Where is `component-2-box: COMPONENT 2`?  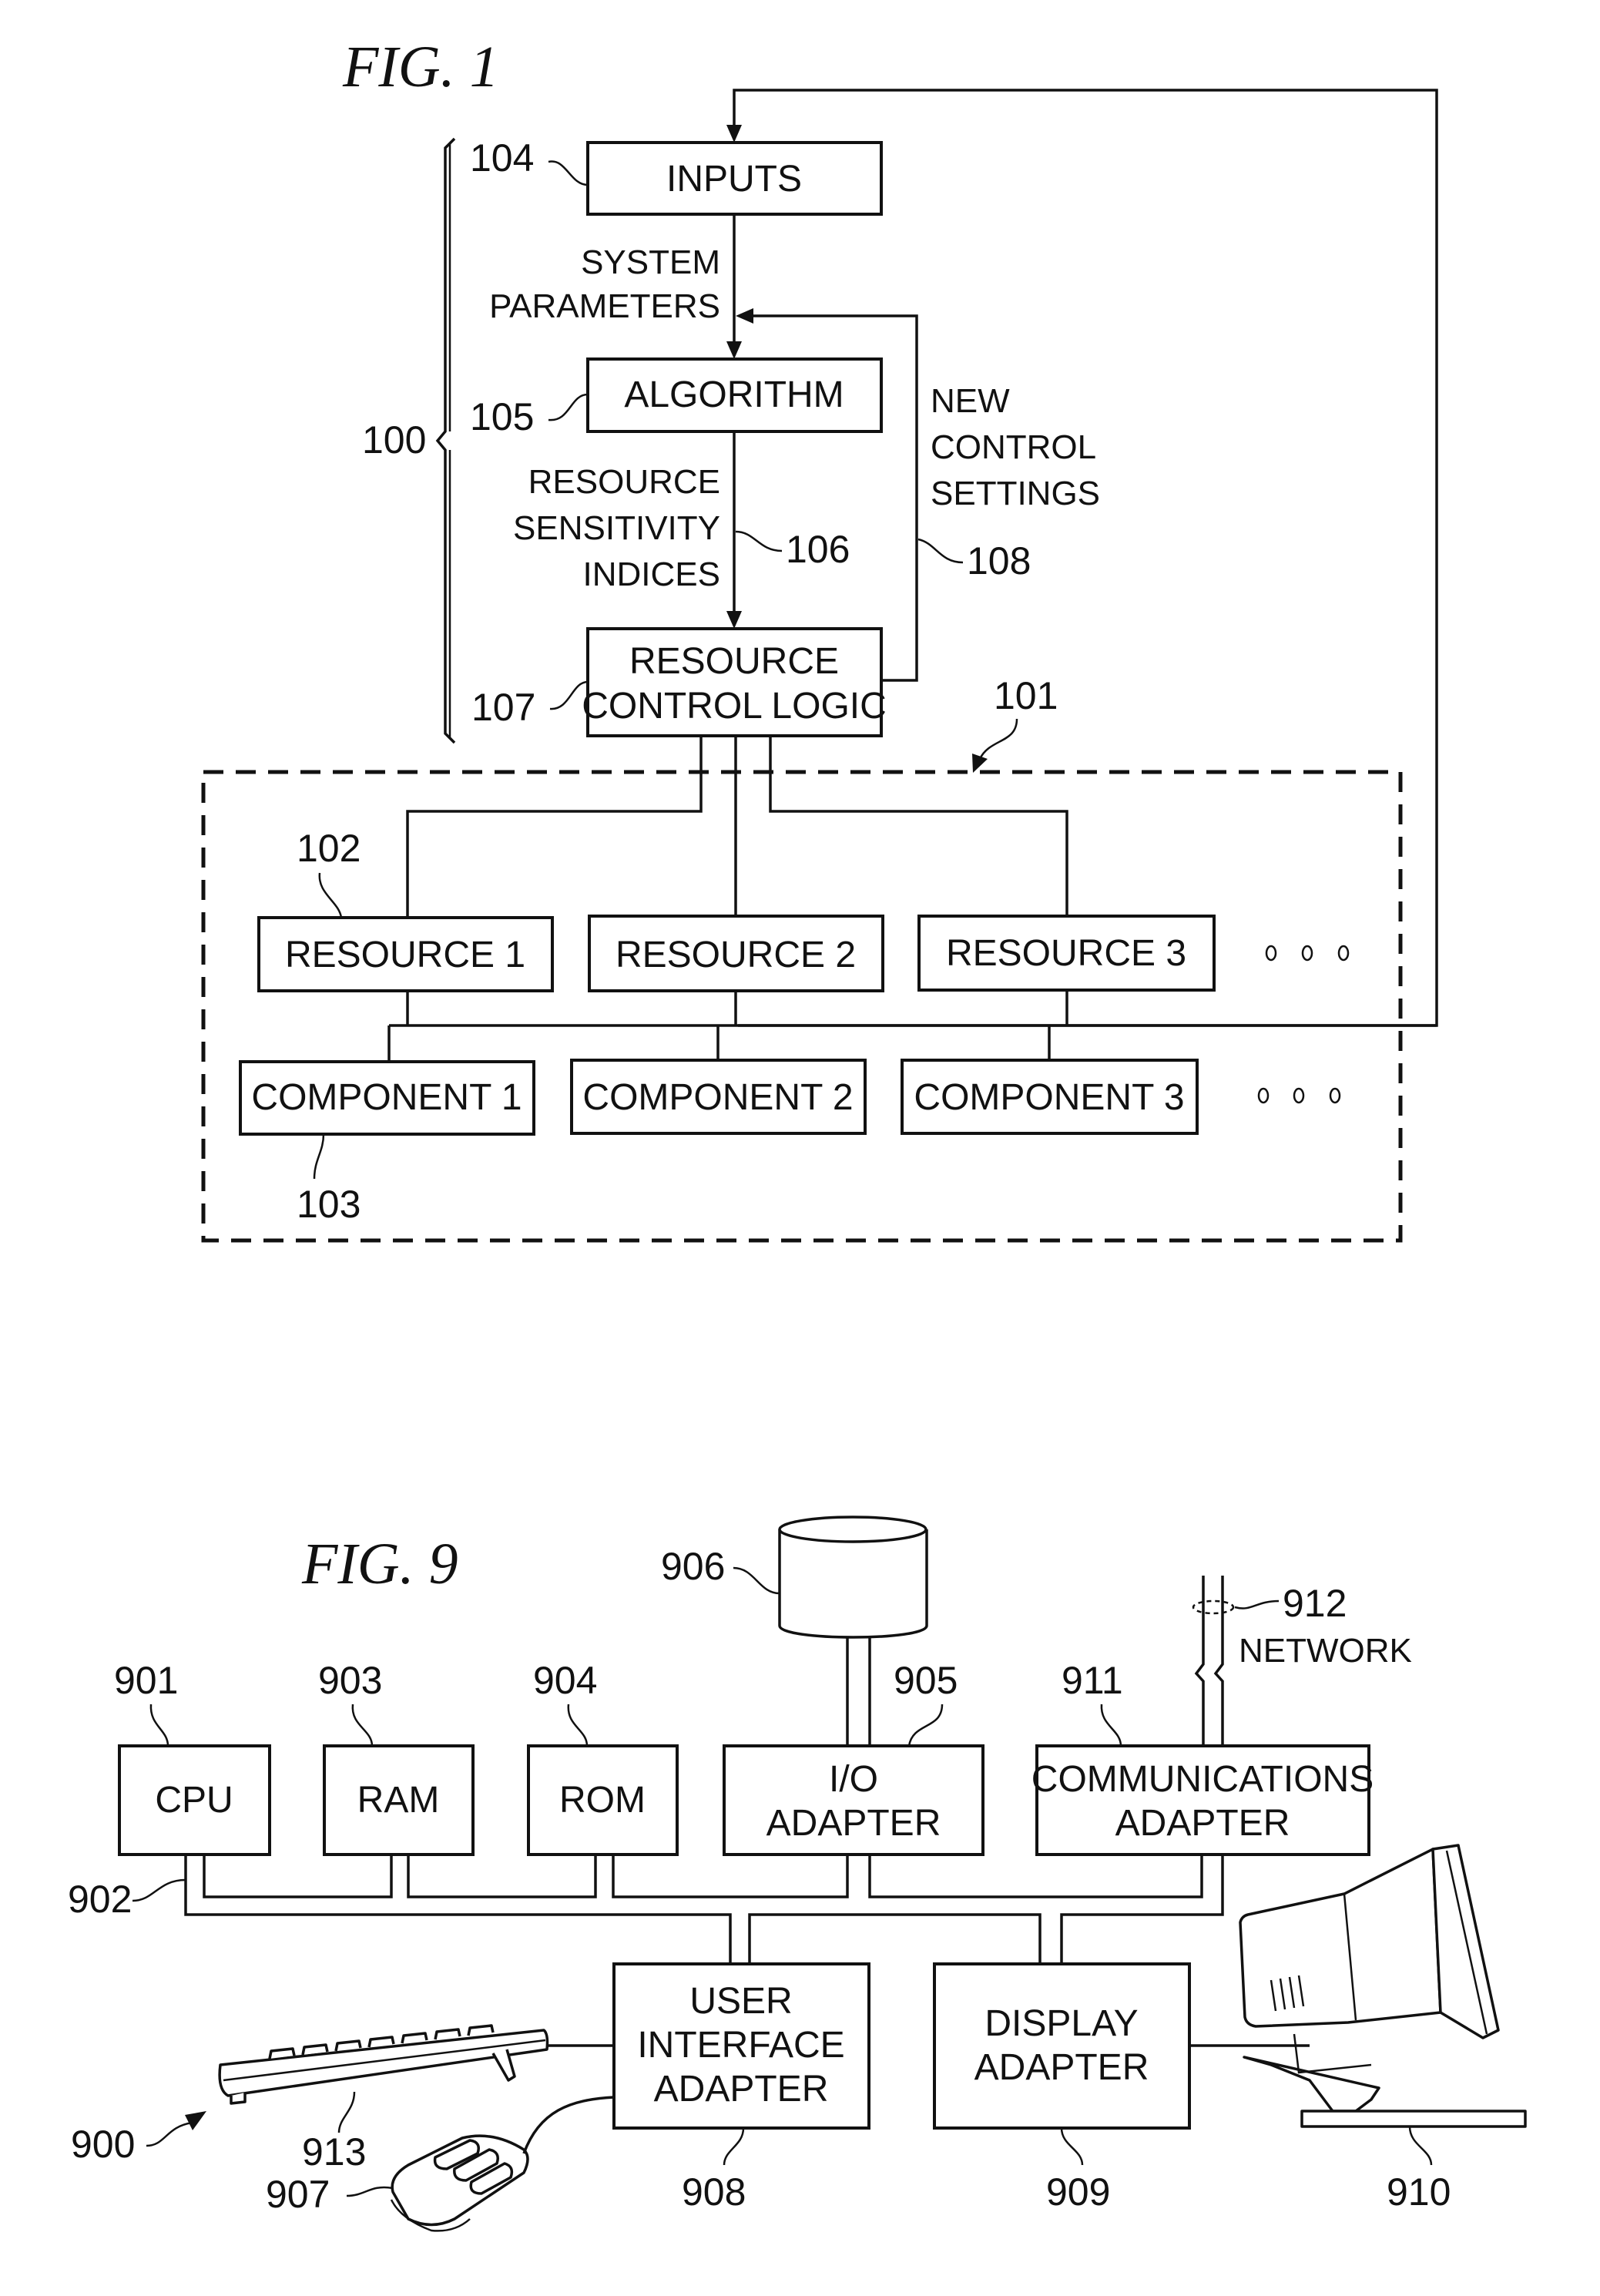 component-2-box: COMPONENT 2 is located at coordinates (718, 1097).